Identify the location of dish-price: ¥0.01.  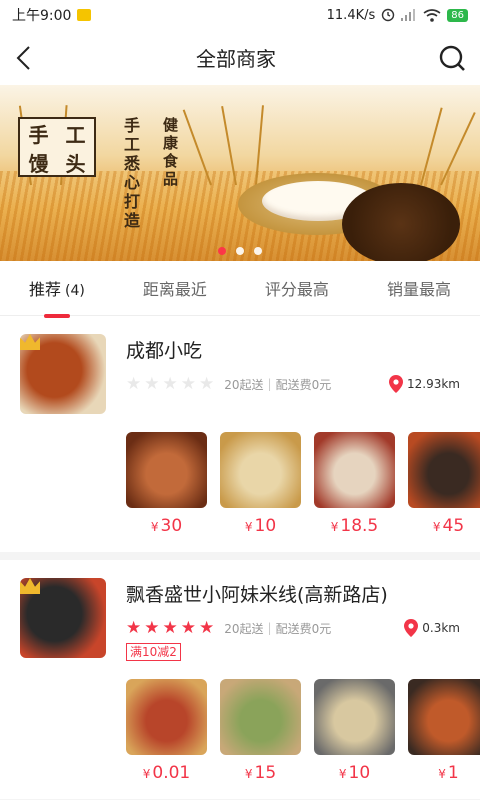
(166, 773).